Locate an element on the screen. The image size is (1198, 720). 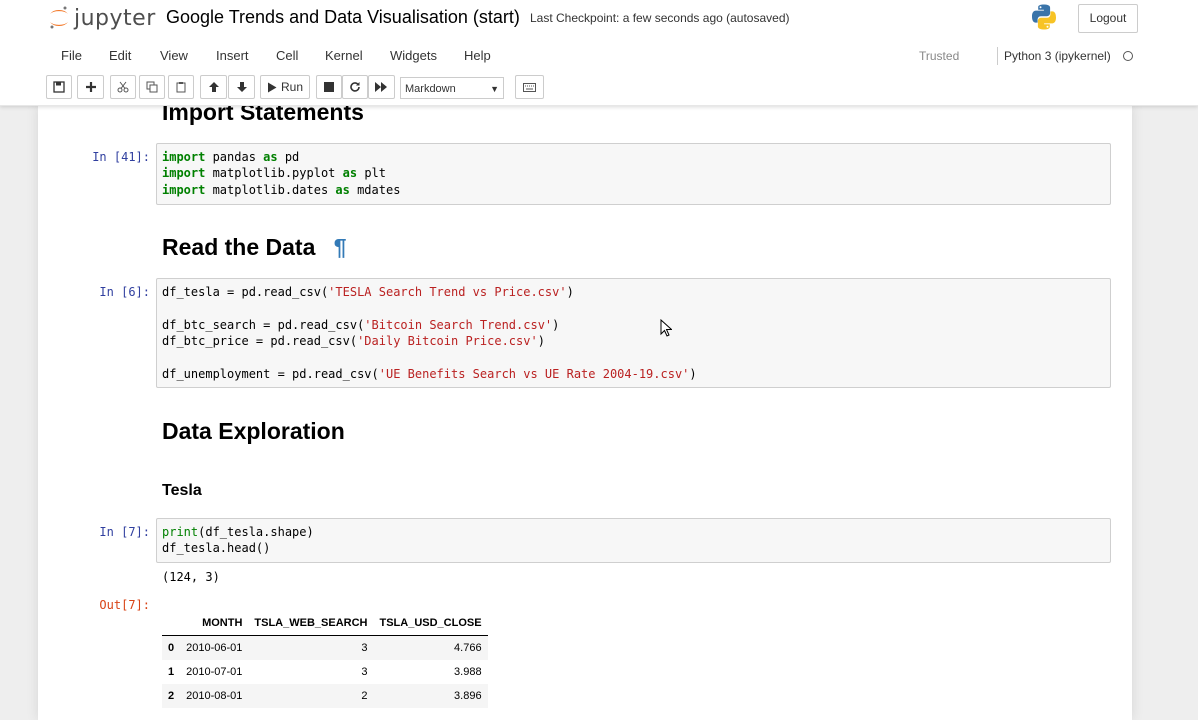
table-cell: 2010-08-01 is located at coordinates (214, 696).